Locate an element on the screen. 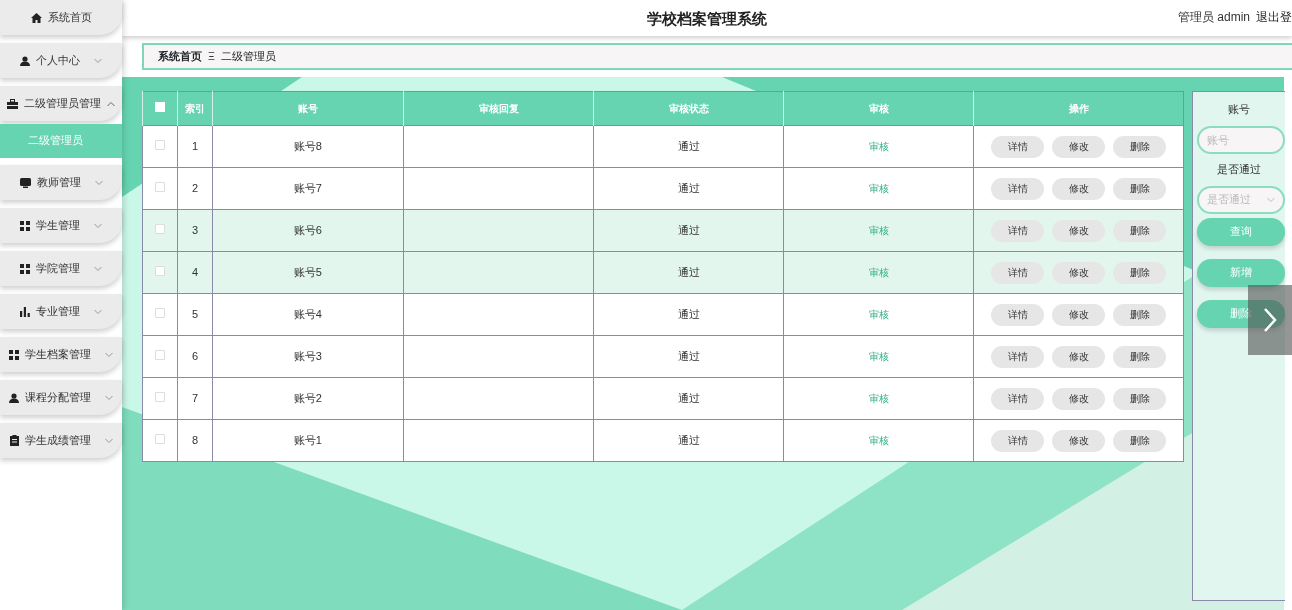 Image resolution: width=1292 pixels, height=610 pixels. breadcrumb-link: 系统首页 is located at coordinates (180, 56).